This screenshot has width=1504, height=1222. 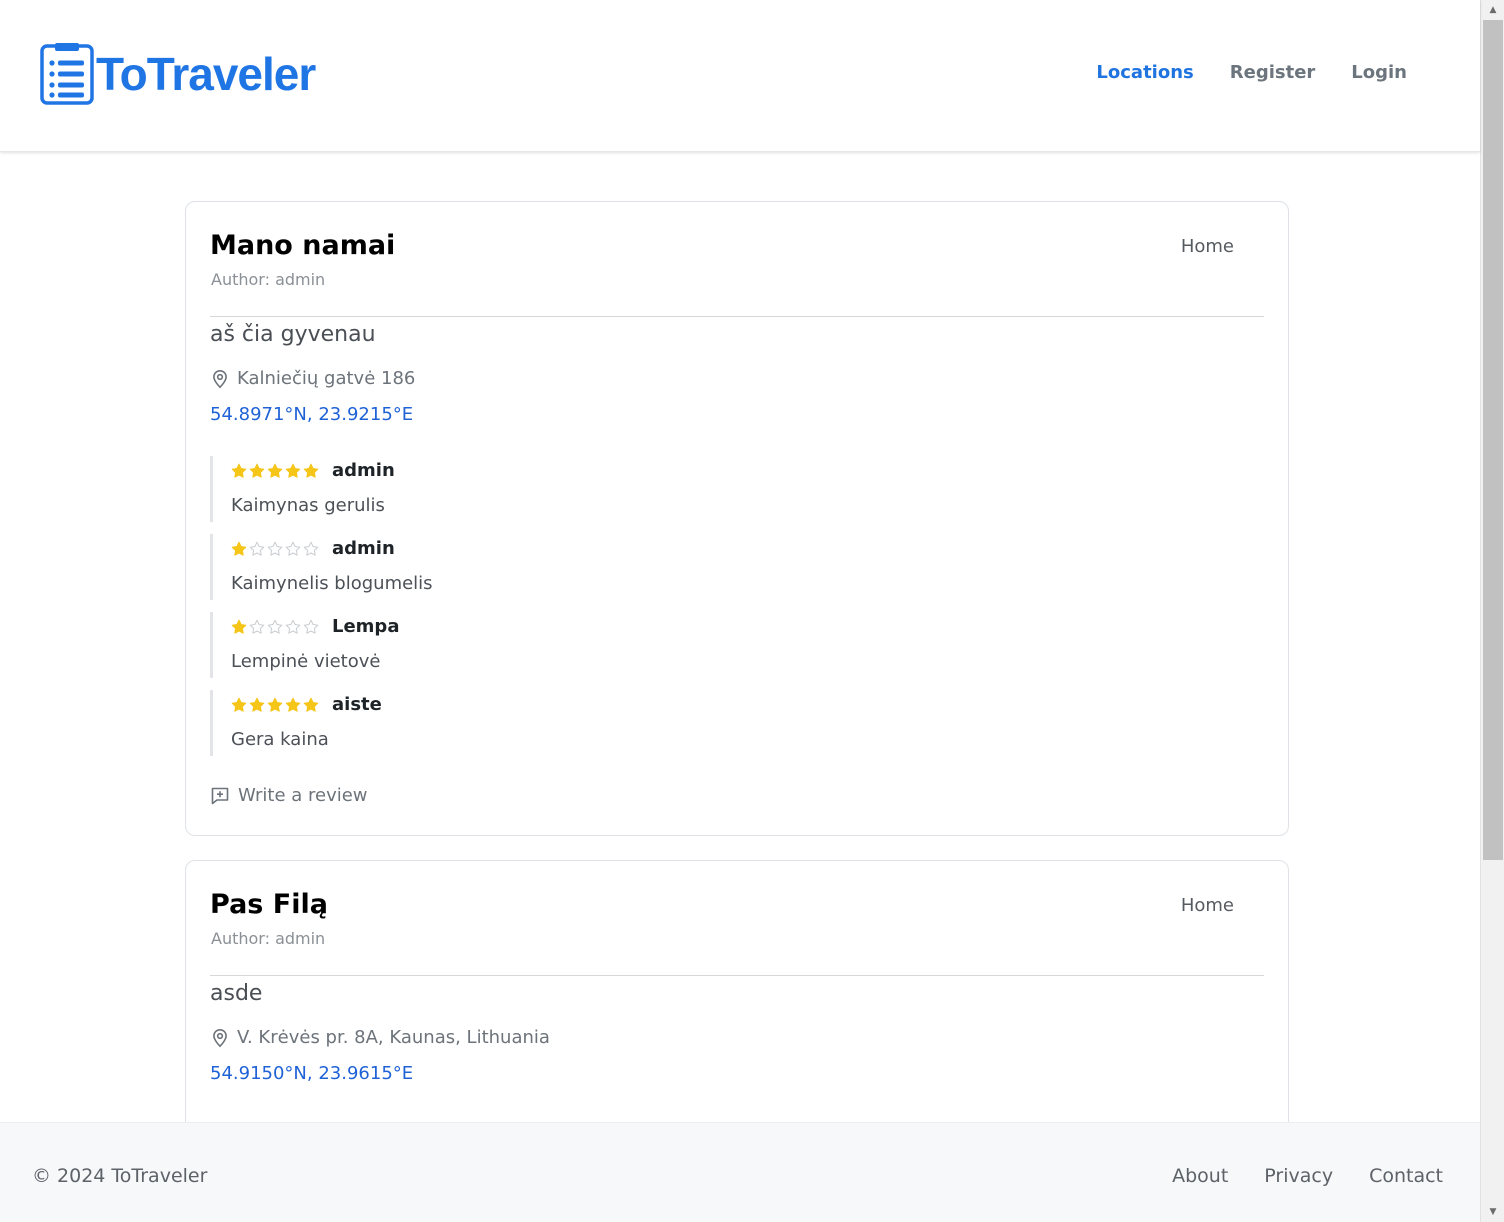 I want to click on location-address: Kalniečių gatvė 186, so click(x=312, y=378).